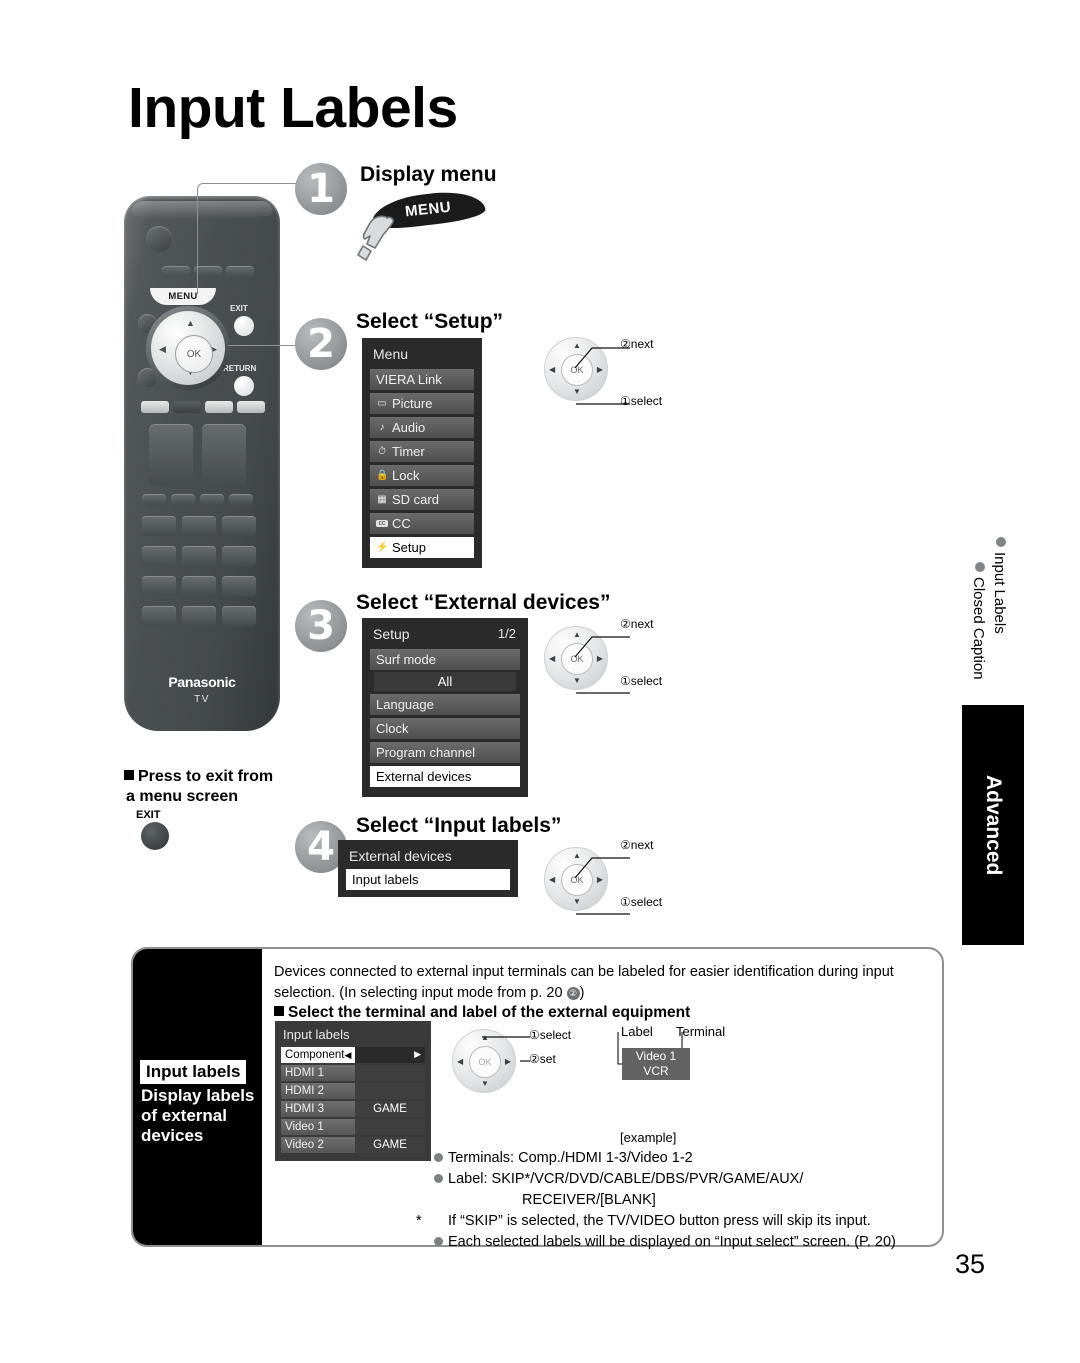  Describe the element at coordinates (219, 407) in the screenshot. I see `remote-color-key-yellow` at that location.